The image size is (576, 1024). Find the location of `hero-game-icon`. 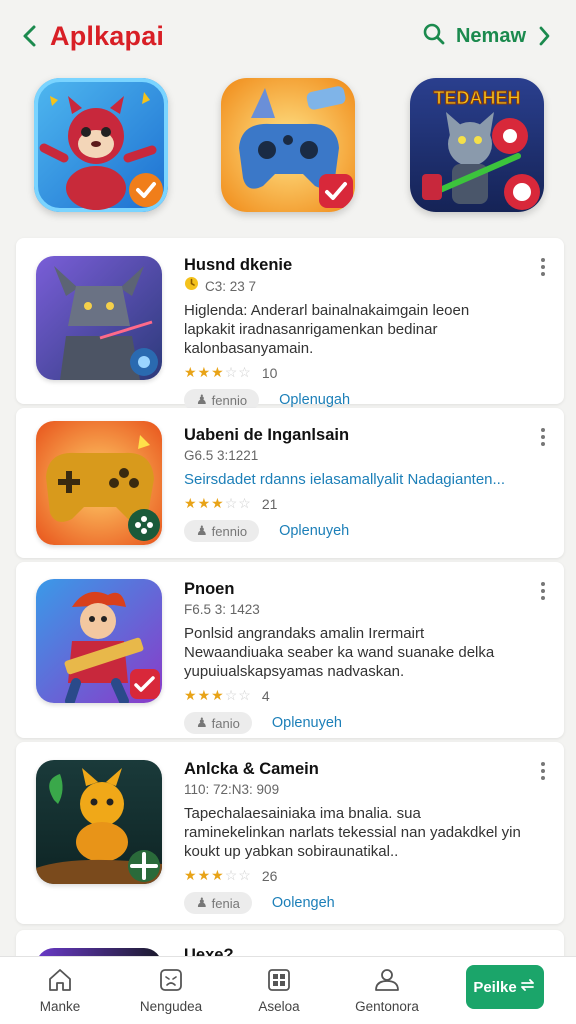

hero-game-icon is located at coordinates (99, 641).